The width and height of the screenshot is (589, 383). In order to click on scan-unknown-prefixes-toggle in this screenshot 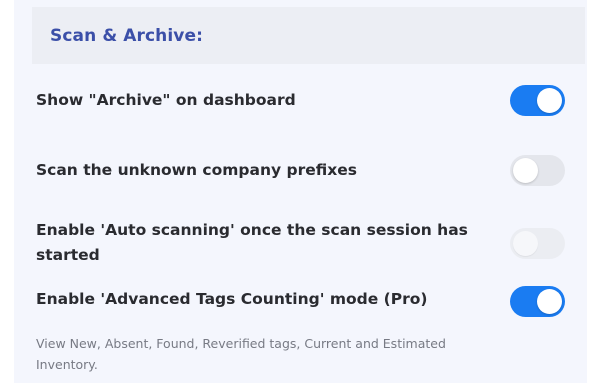, I will do `click(537, 170)`.